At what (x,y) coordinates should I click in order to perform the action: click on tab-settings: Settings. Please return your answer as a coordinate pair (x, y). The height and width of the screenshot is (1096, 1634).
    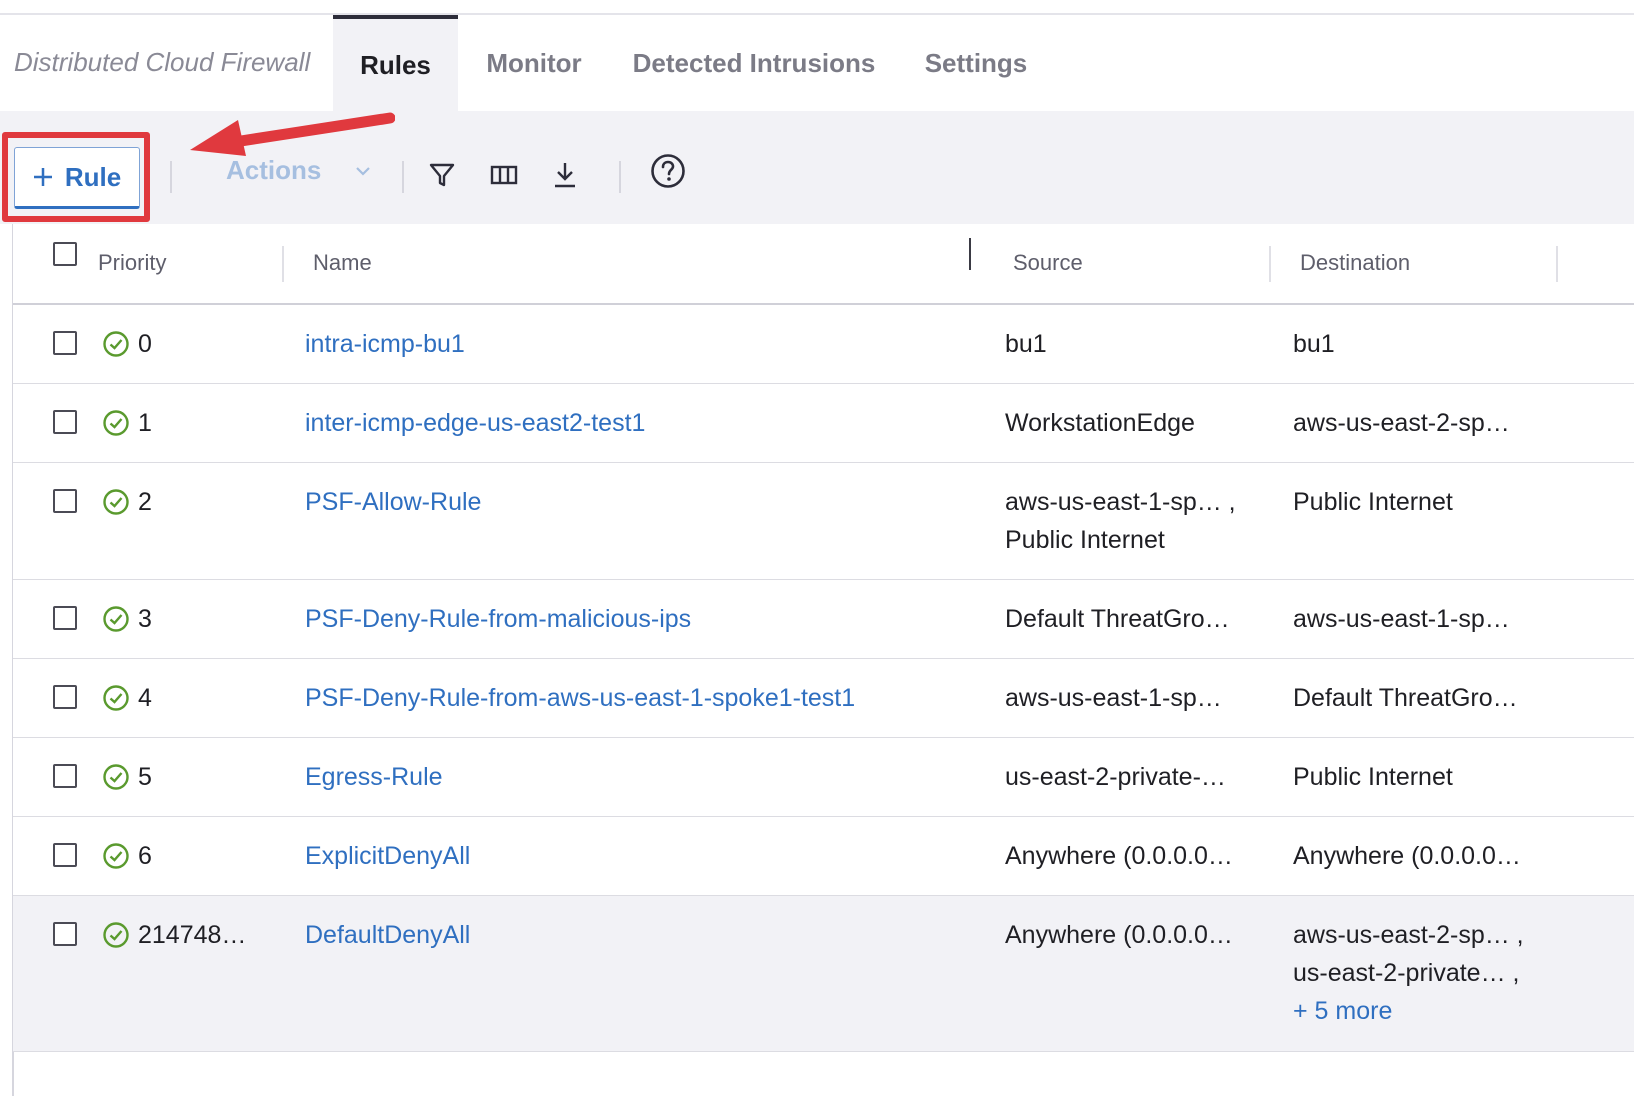
    Looking at the image, I should click on (976, 63).